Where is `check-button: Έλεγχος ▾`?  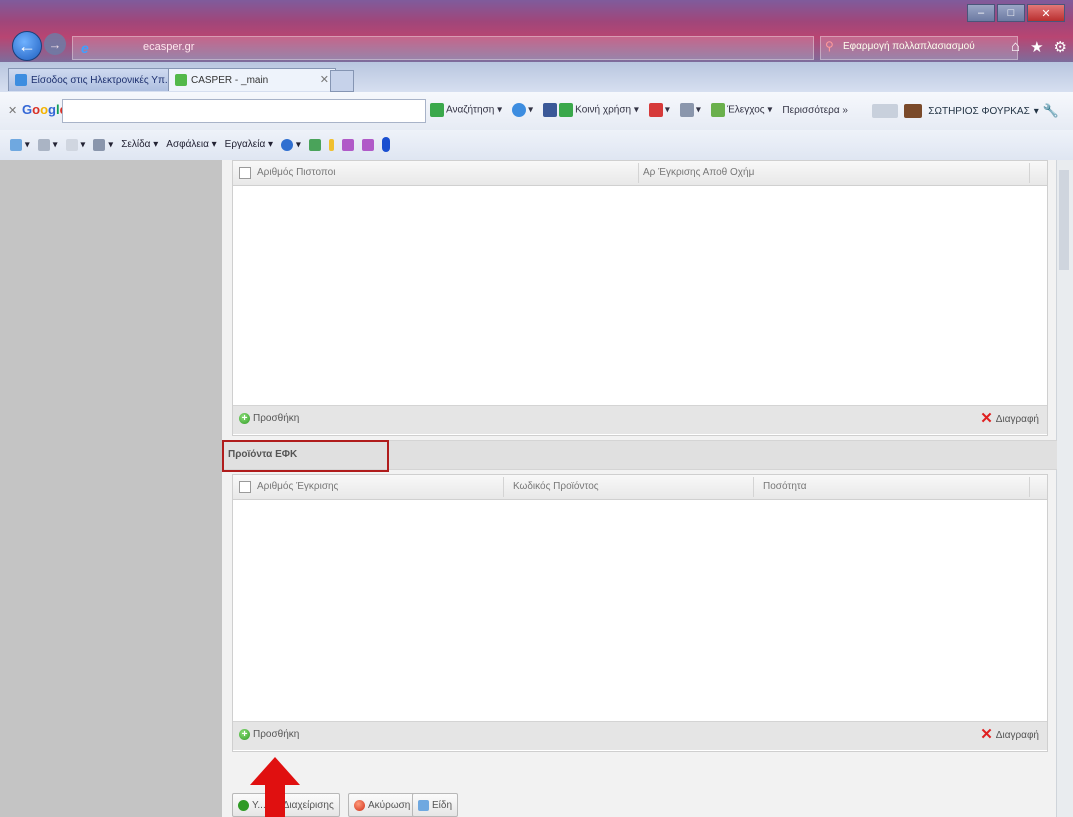 check-button: Έλεγχος ▾ is located at coordinates (741, 110).